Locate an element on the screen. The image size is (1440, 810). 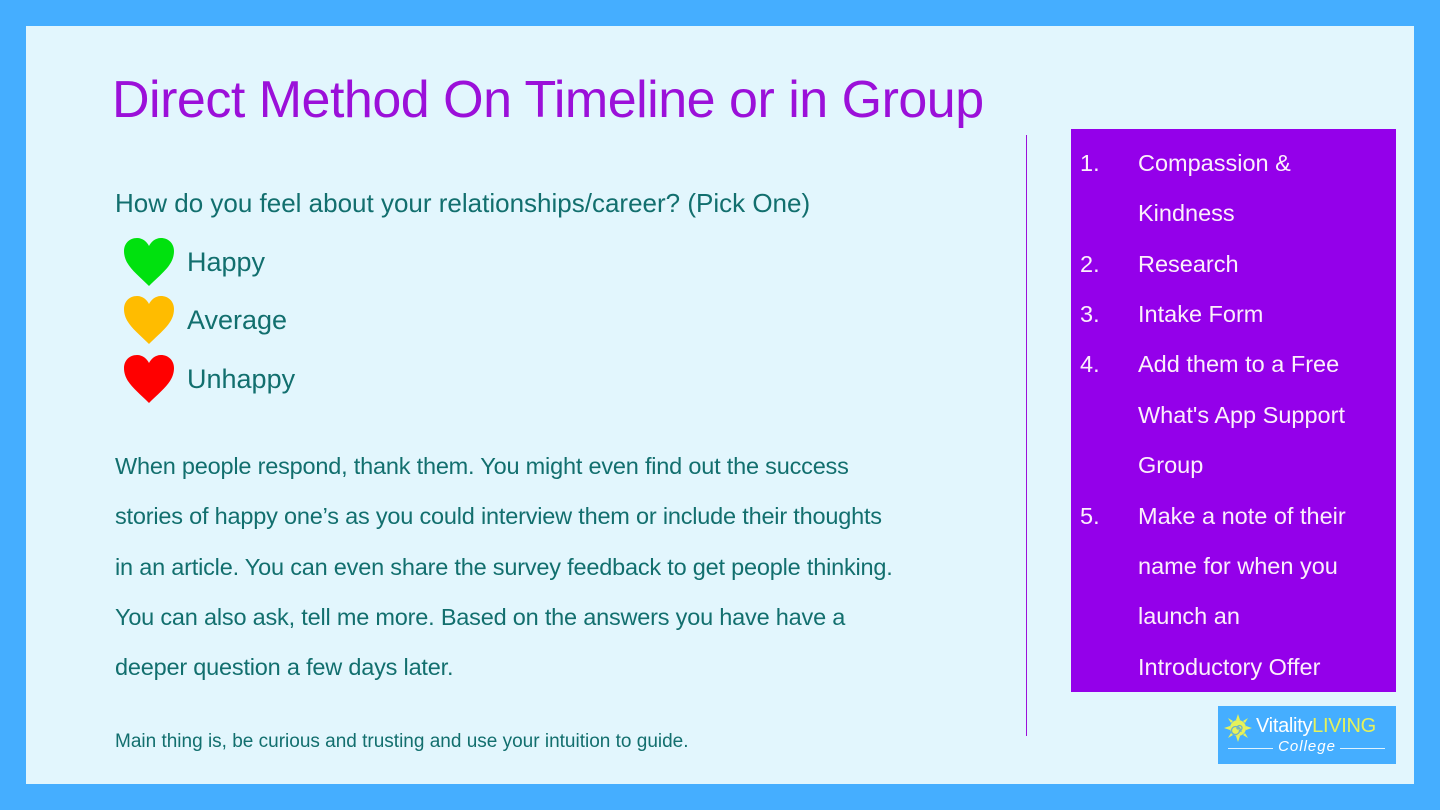
step-text: Research is located at coordinates (1188, 264).